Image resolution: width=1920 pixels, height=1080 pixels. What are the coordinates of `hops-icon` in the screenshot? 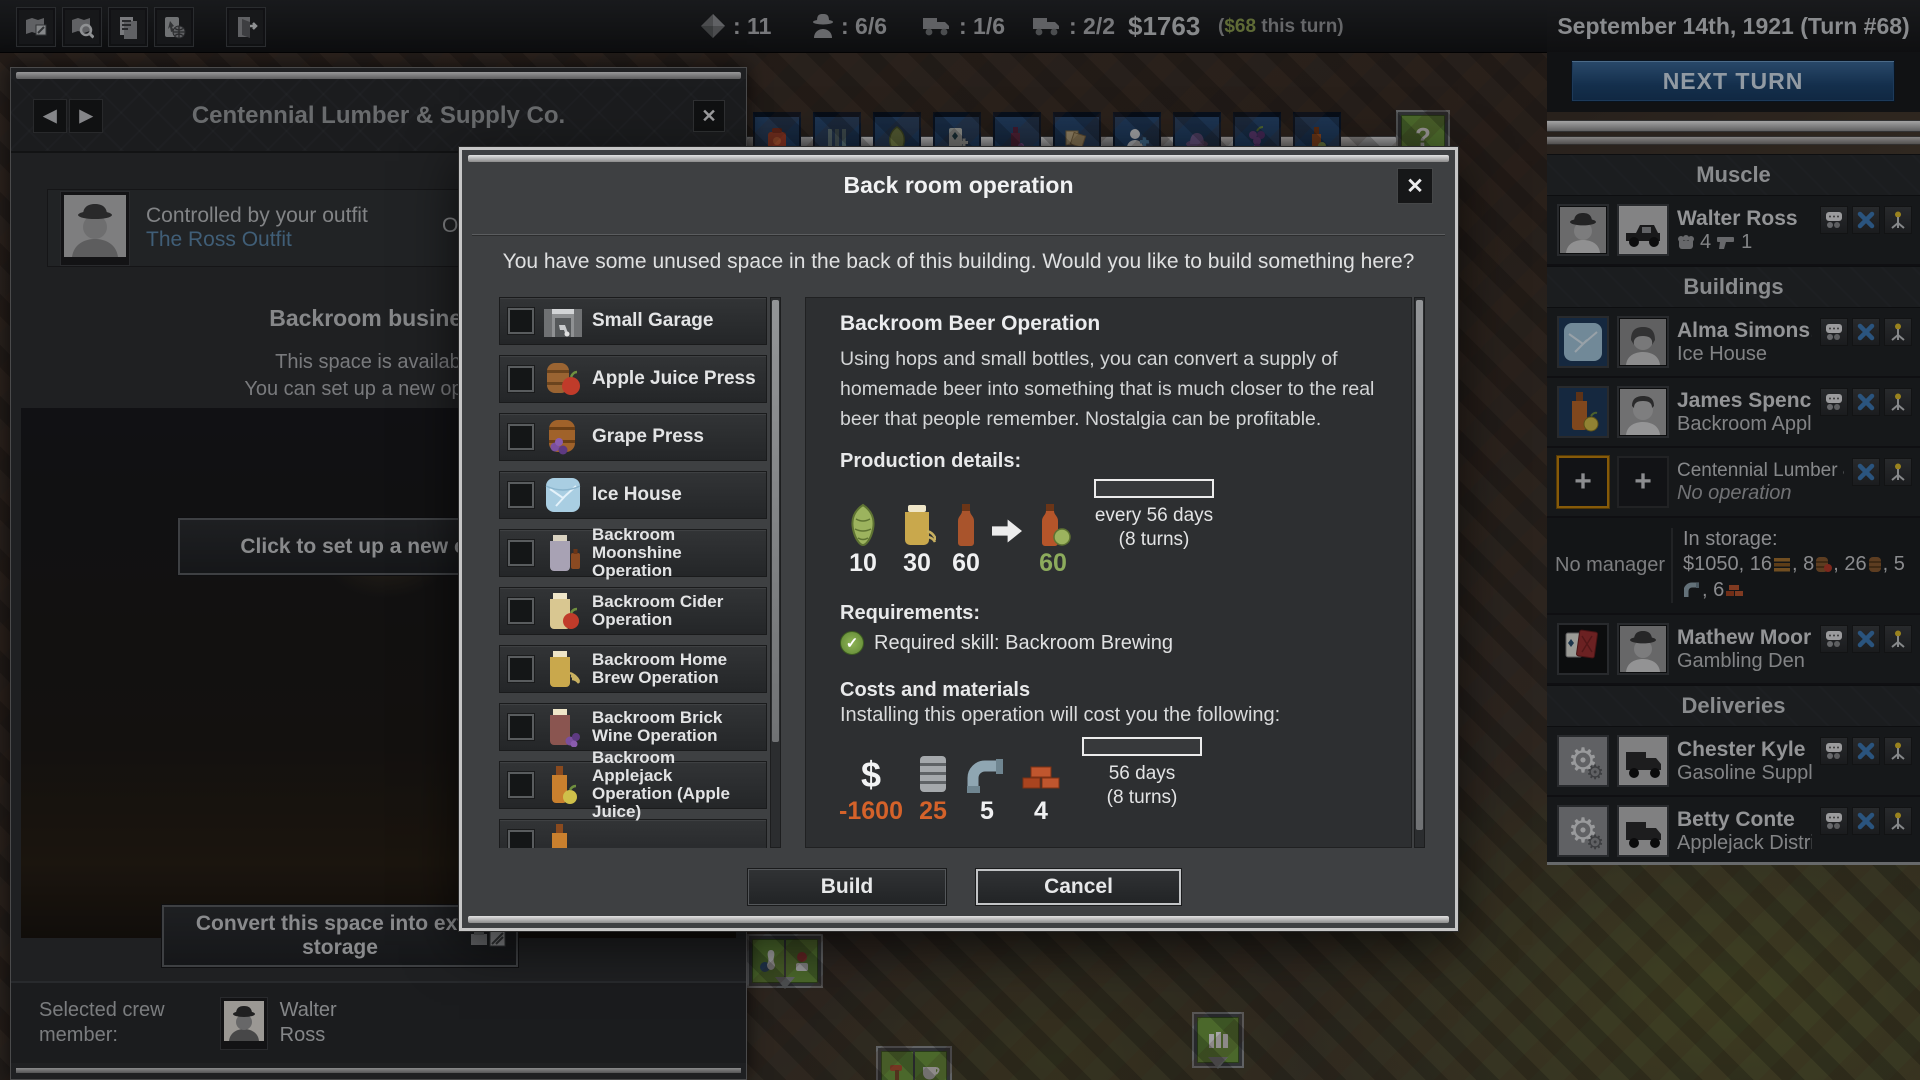 It's located at (863, 525).